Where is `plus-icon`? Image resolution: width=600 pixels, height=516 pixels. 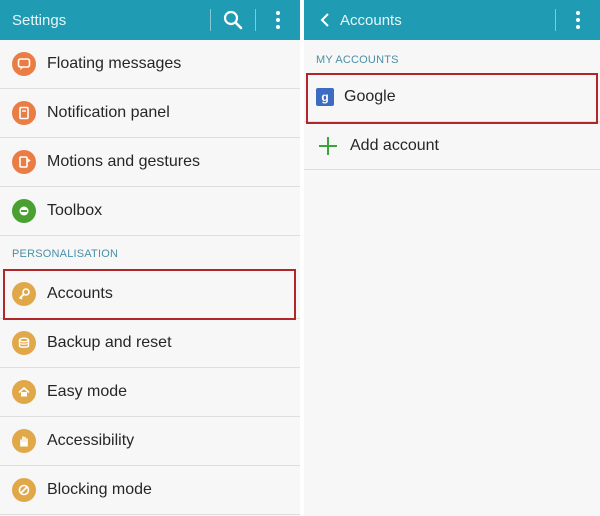 plus-icon is located at coordinates (328, 146).